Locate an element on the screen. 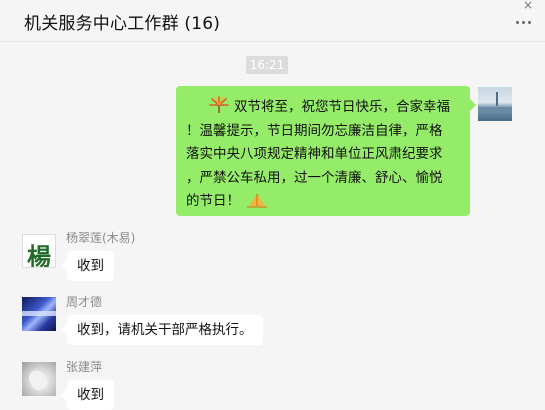  message-line: 双节将至，祝您节日快乐，合家幸福 is located at coordinates (342, 107).